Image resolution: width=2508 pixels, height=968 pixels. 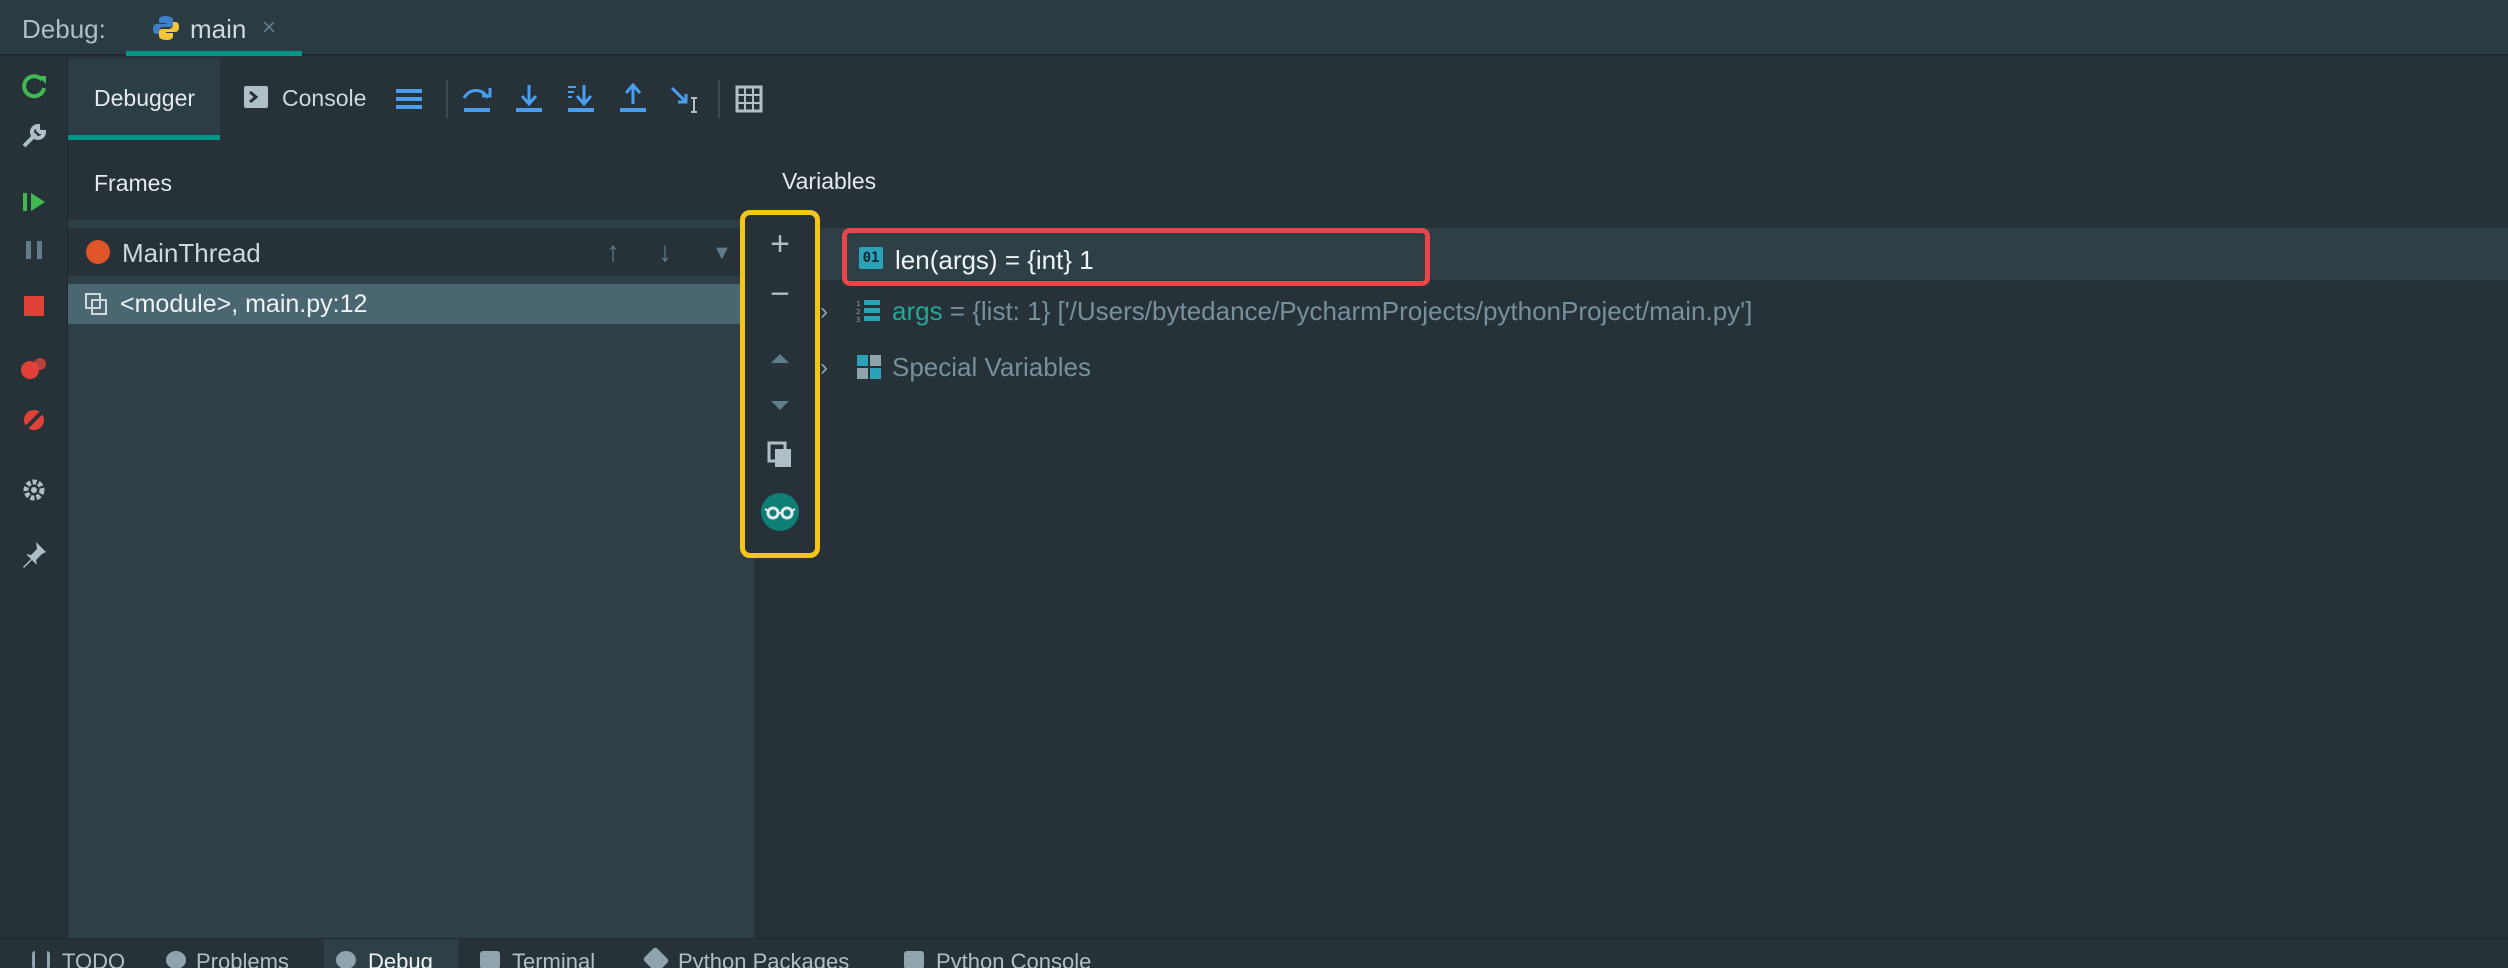 What do you see at coordinates (871, 258) in the screenshot?
I see `watch-value-icon: 01` at bounding box center [871, 258].